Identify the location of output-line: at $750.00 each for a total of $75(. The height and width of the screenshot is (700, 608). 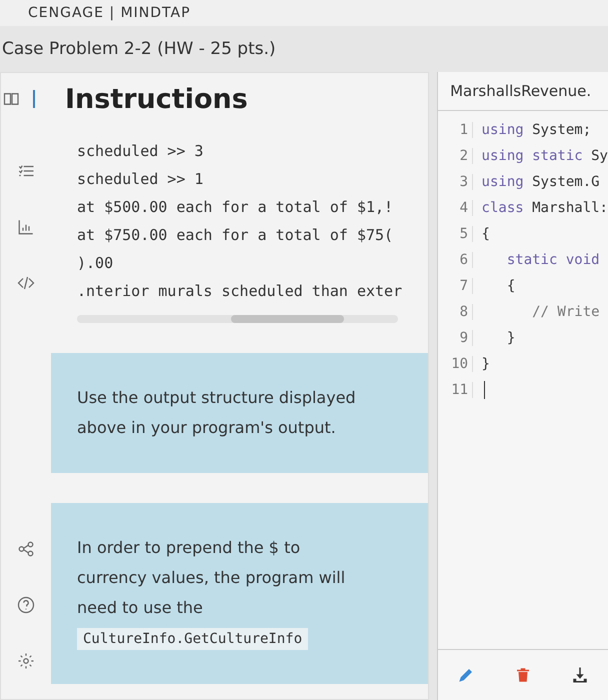
(235, 235).